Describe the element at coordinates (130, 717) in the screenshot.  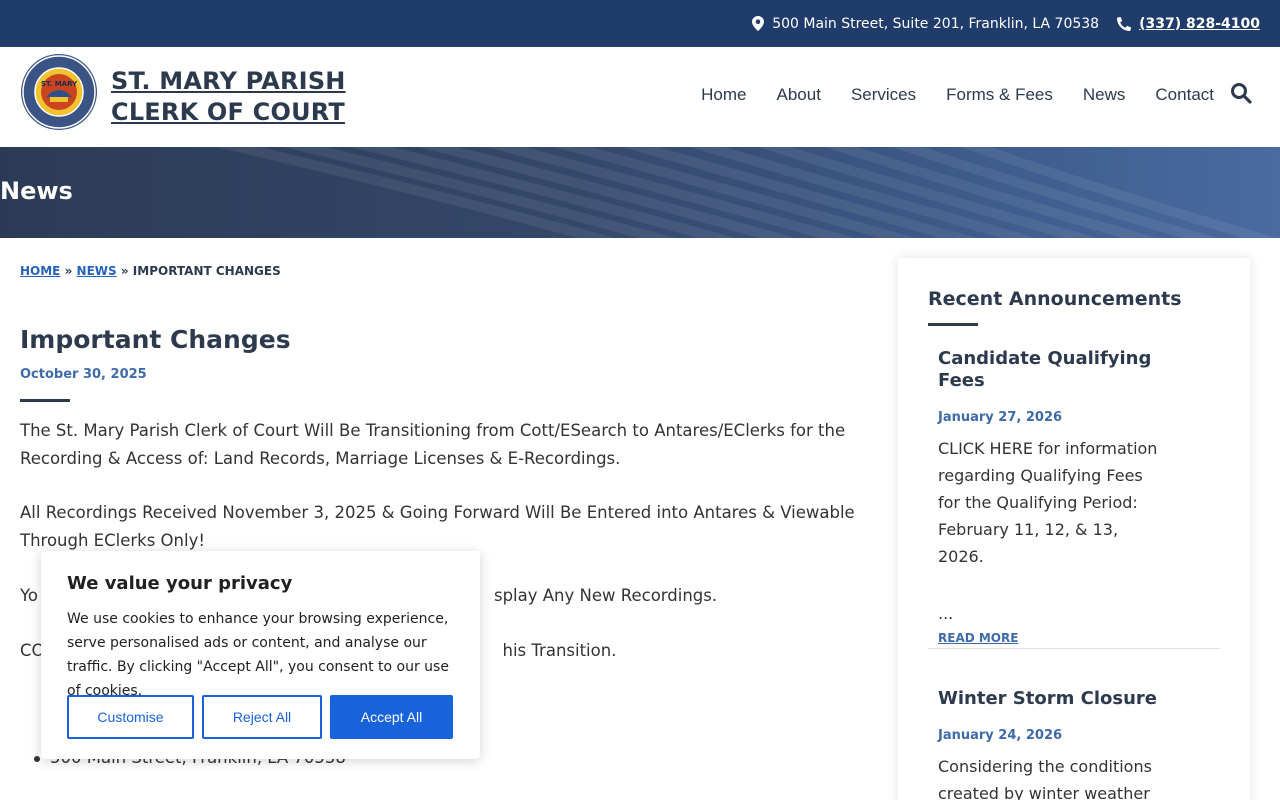
I see `customise-button: Customise` at that location.